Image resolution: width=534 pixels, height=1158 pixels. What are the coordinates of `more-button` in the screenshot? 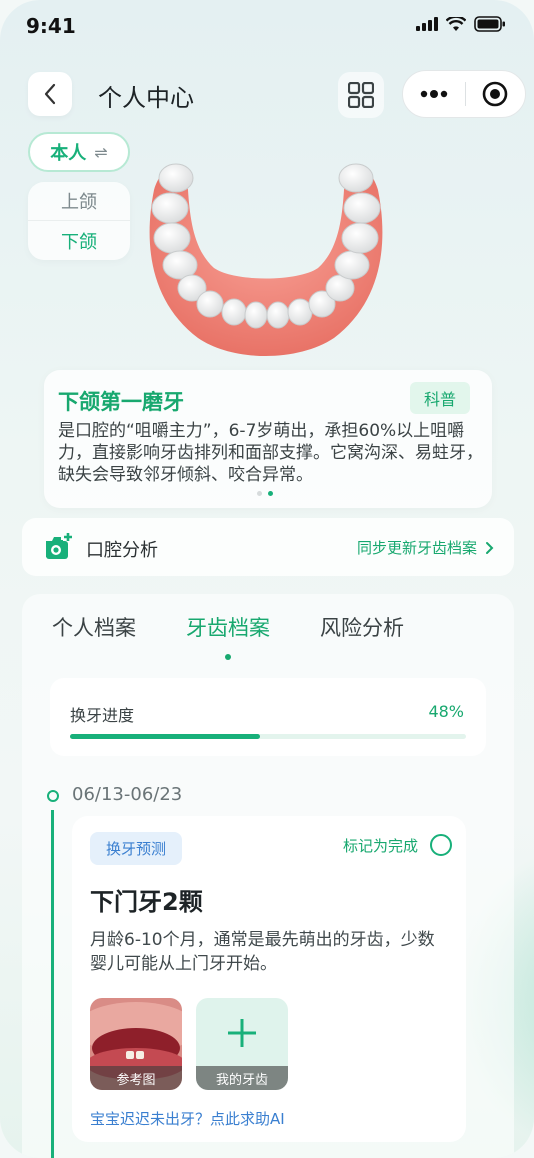 It's located at (434, 94).